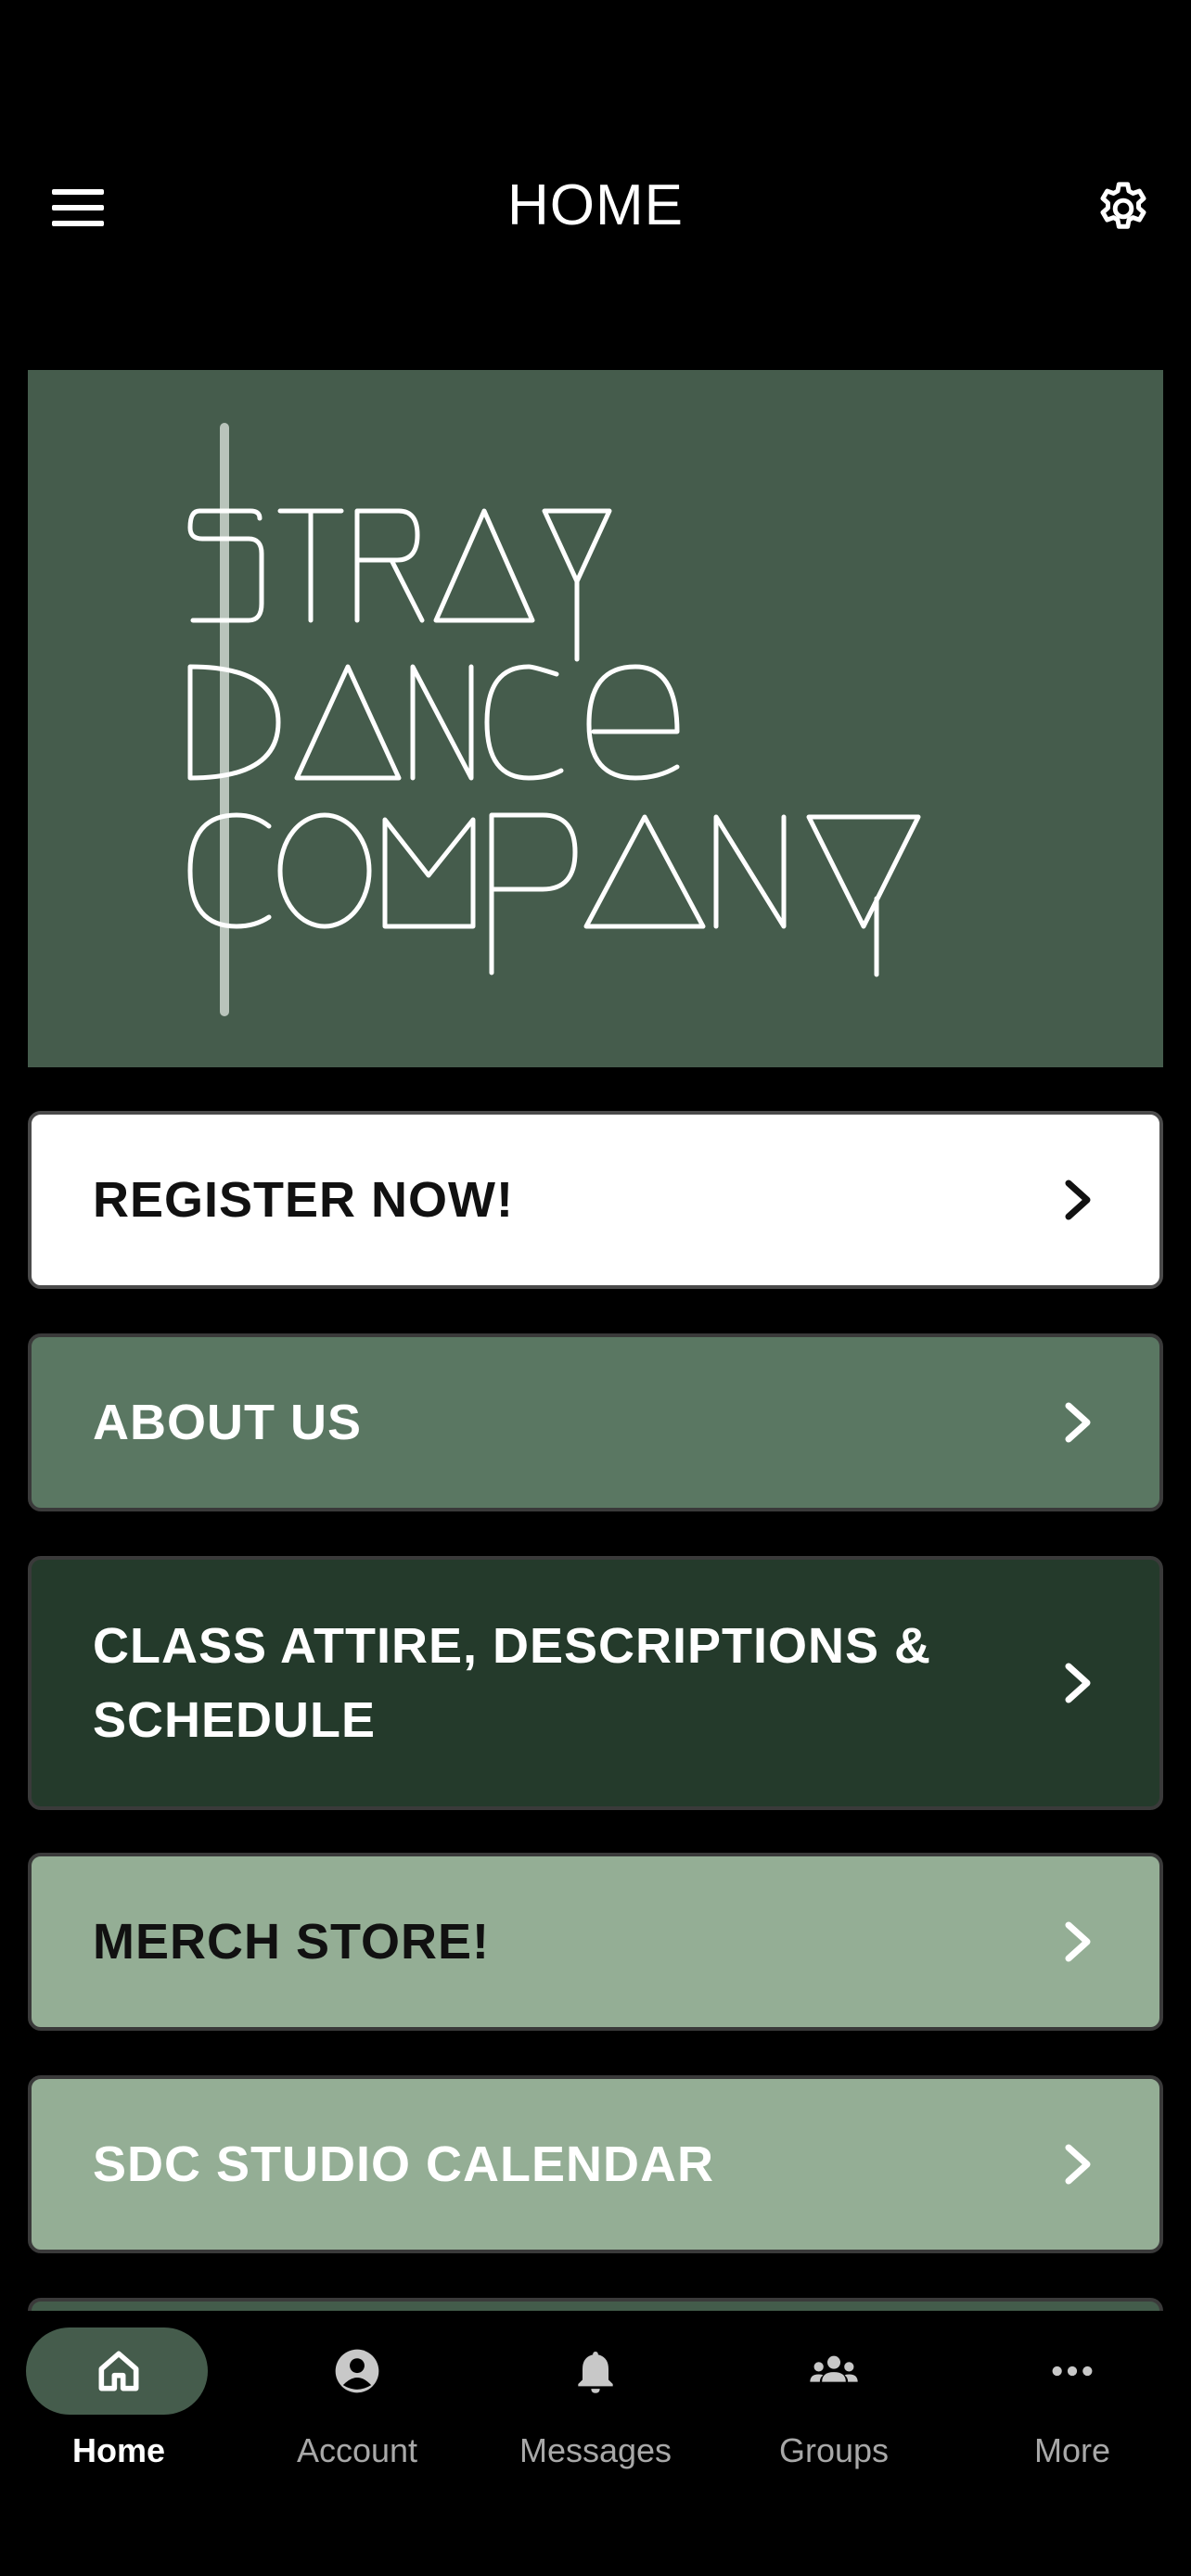 The width and height of the screenshot is (1191, 2576). What do you see at coordinates (595, 1200) in the screenshot?
I see `register-now-button: REGISTER NOW!` at bounding box center [595, 1200].